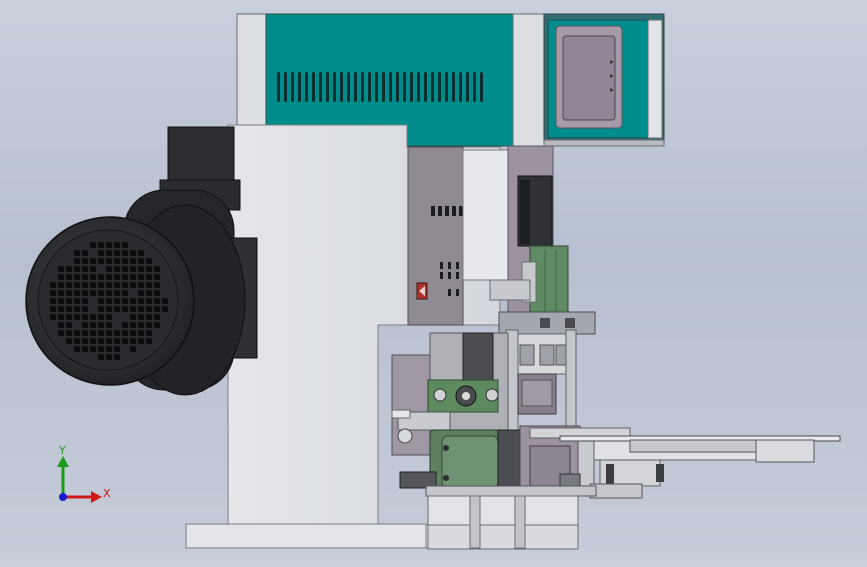 The image size is (867, 567). I want to click on x-axis-label: X, so click(107, 493).